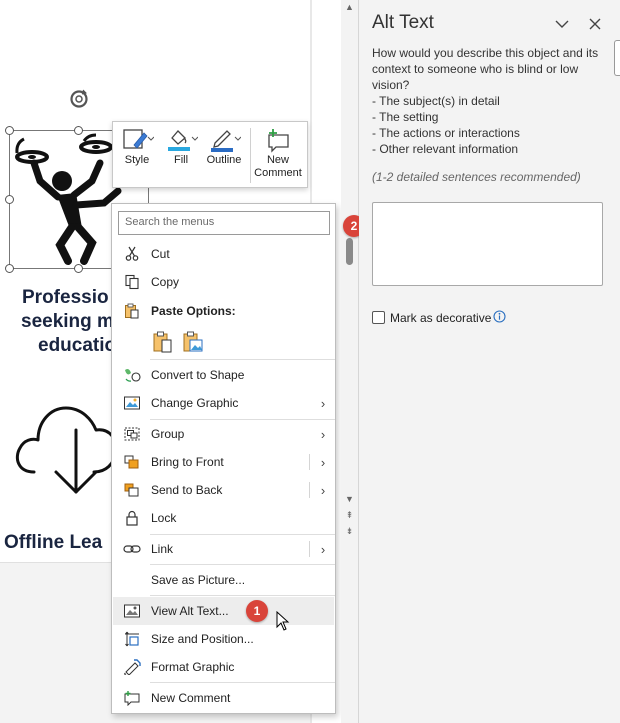 Image resolution: width=620 pixels, height=723 pixels. I want to click on paste-as-picture-icon, so click(193, 342).